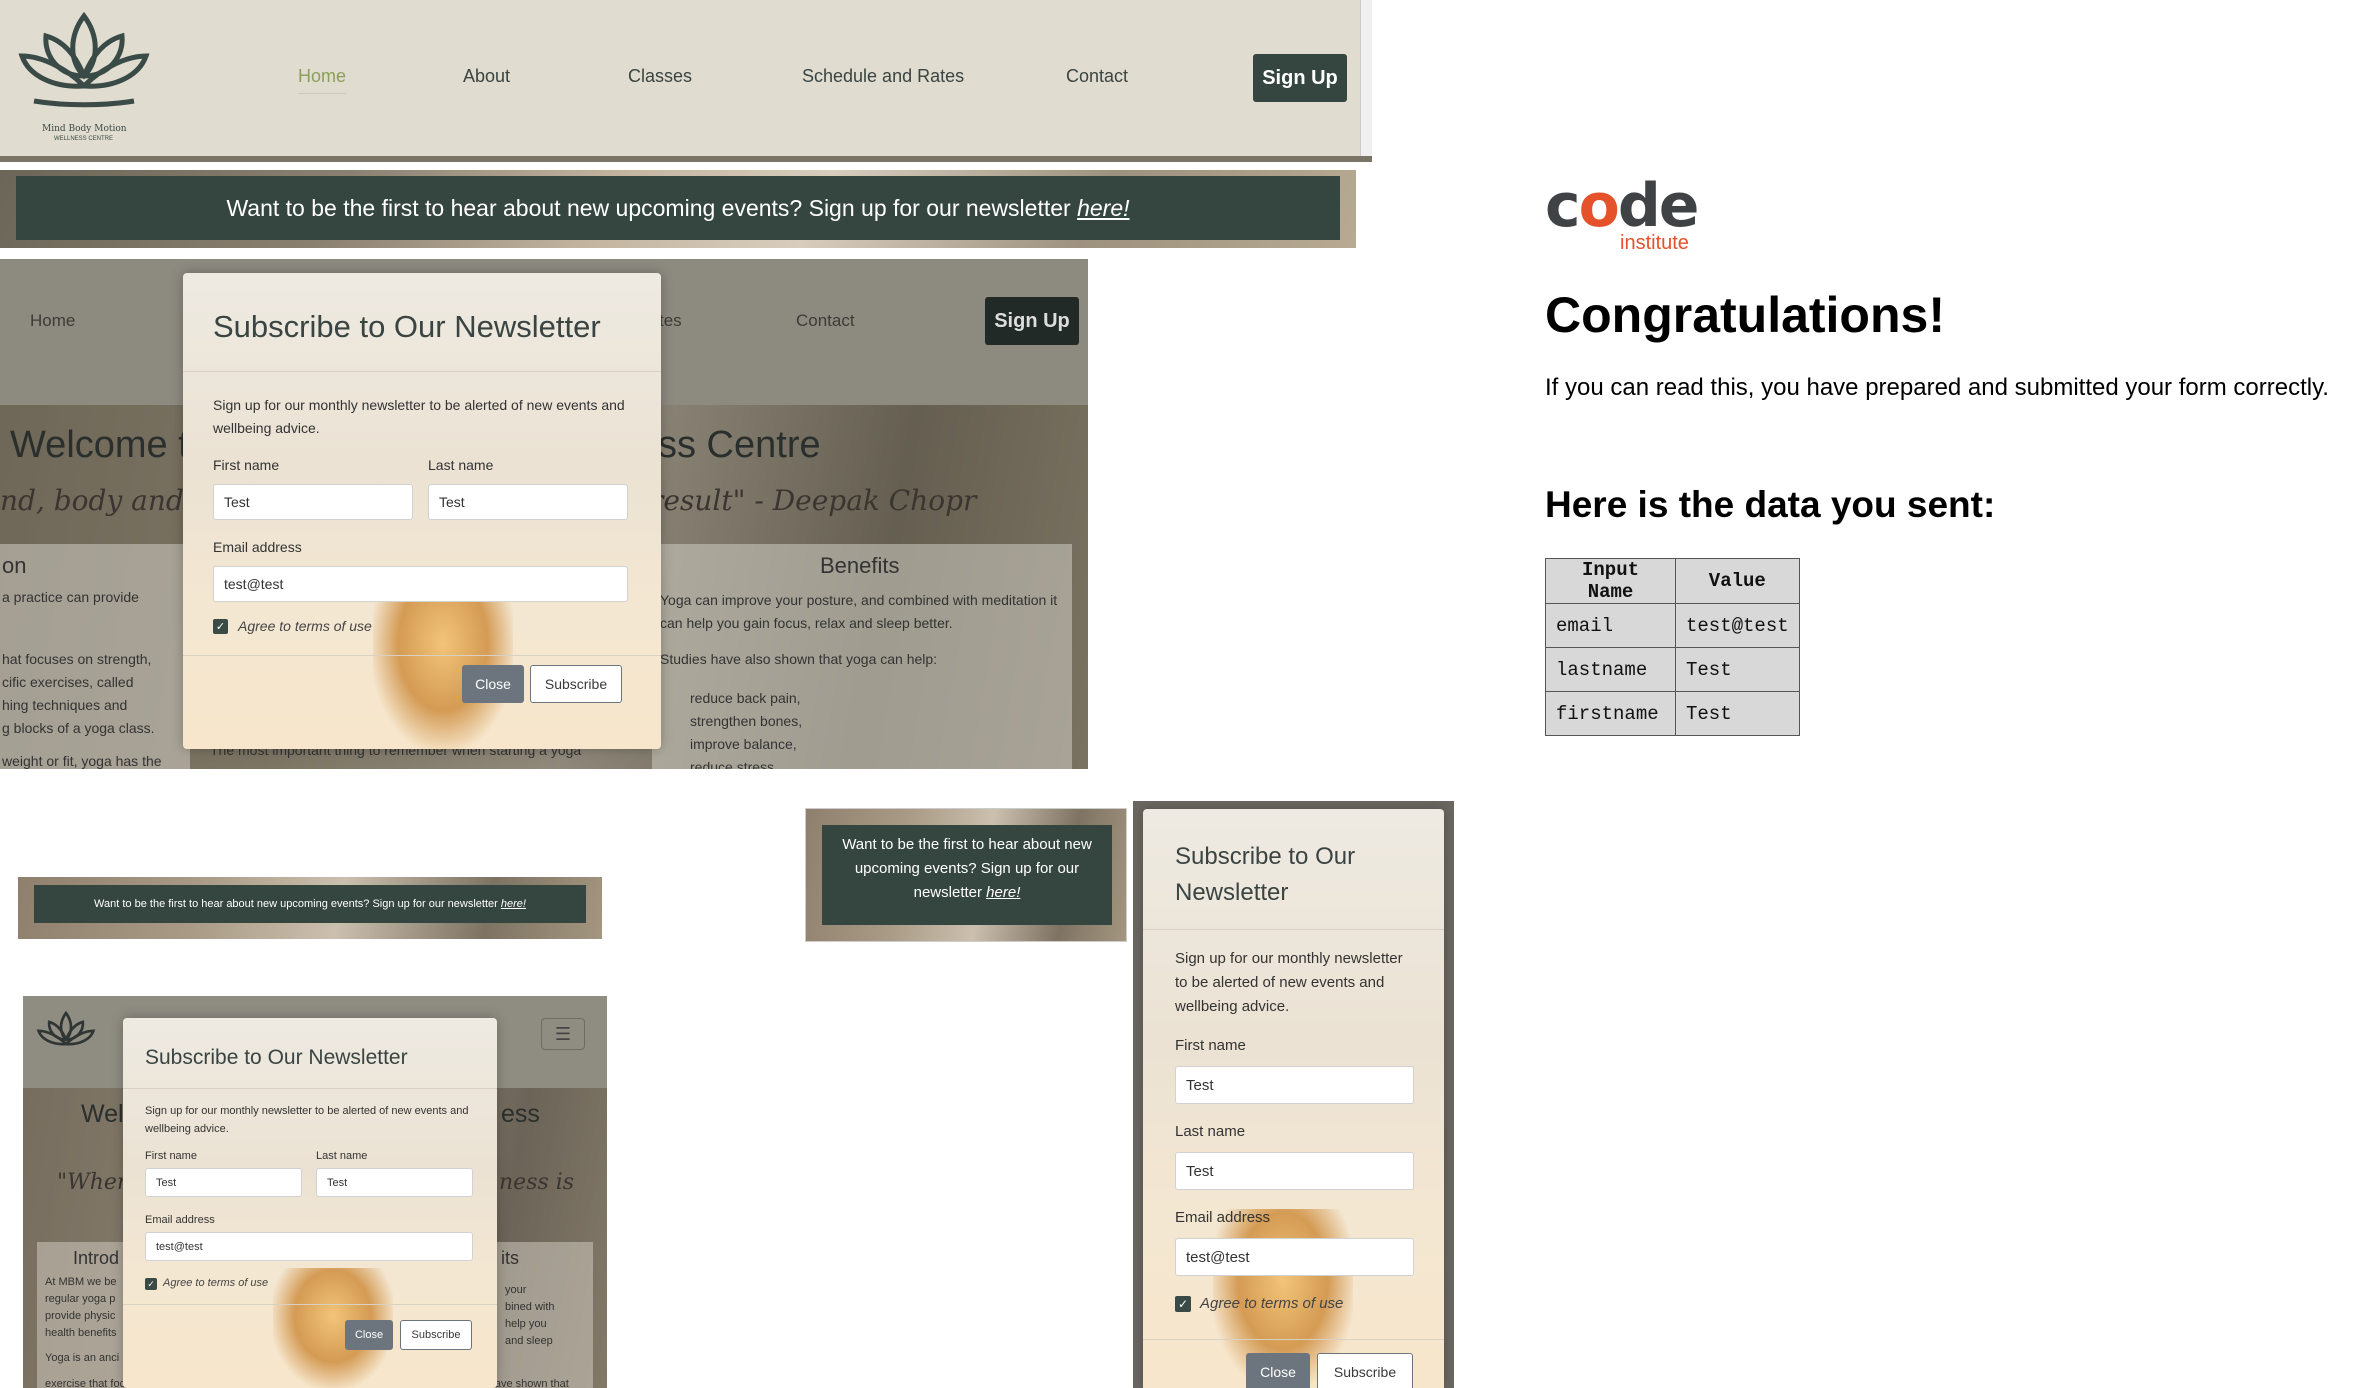  Describe the element at coordinates (743, 744) in the screenshot. I see `bg-benefits-li3: improve balance,` at that location.